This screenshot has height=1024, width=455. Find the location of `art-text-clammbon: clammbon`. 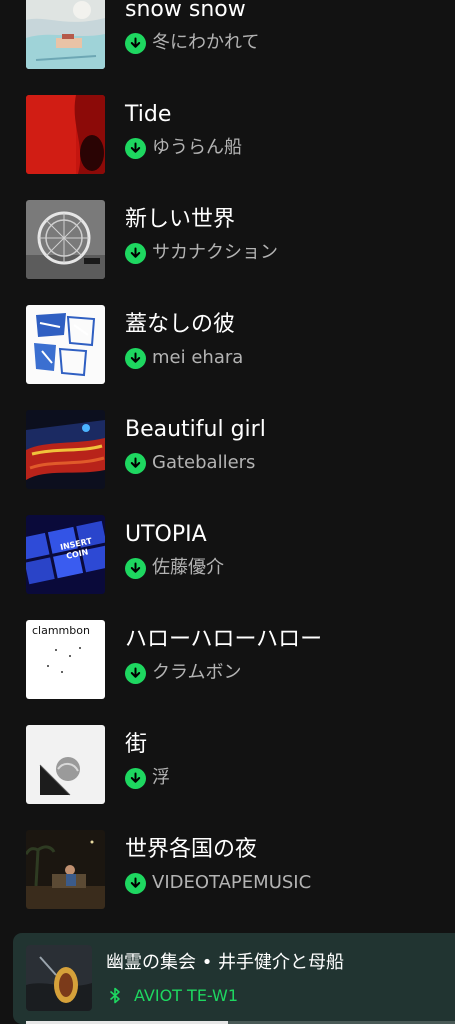

art-text-clammbon: clammbon is located at coordinates (61, 630).